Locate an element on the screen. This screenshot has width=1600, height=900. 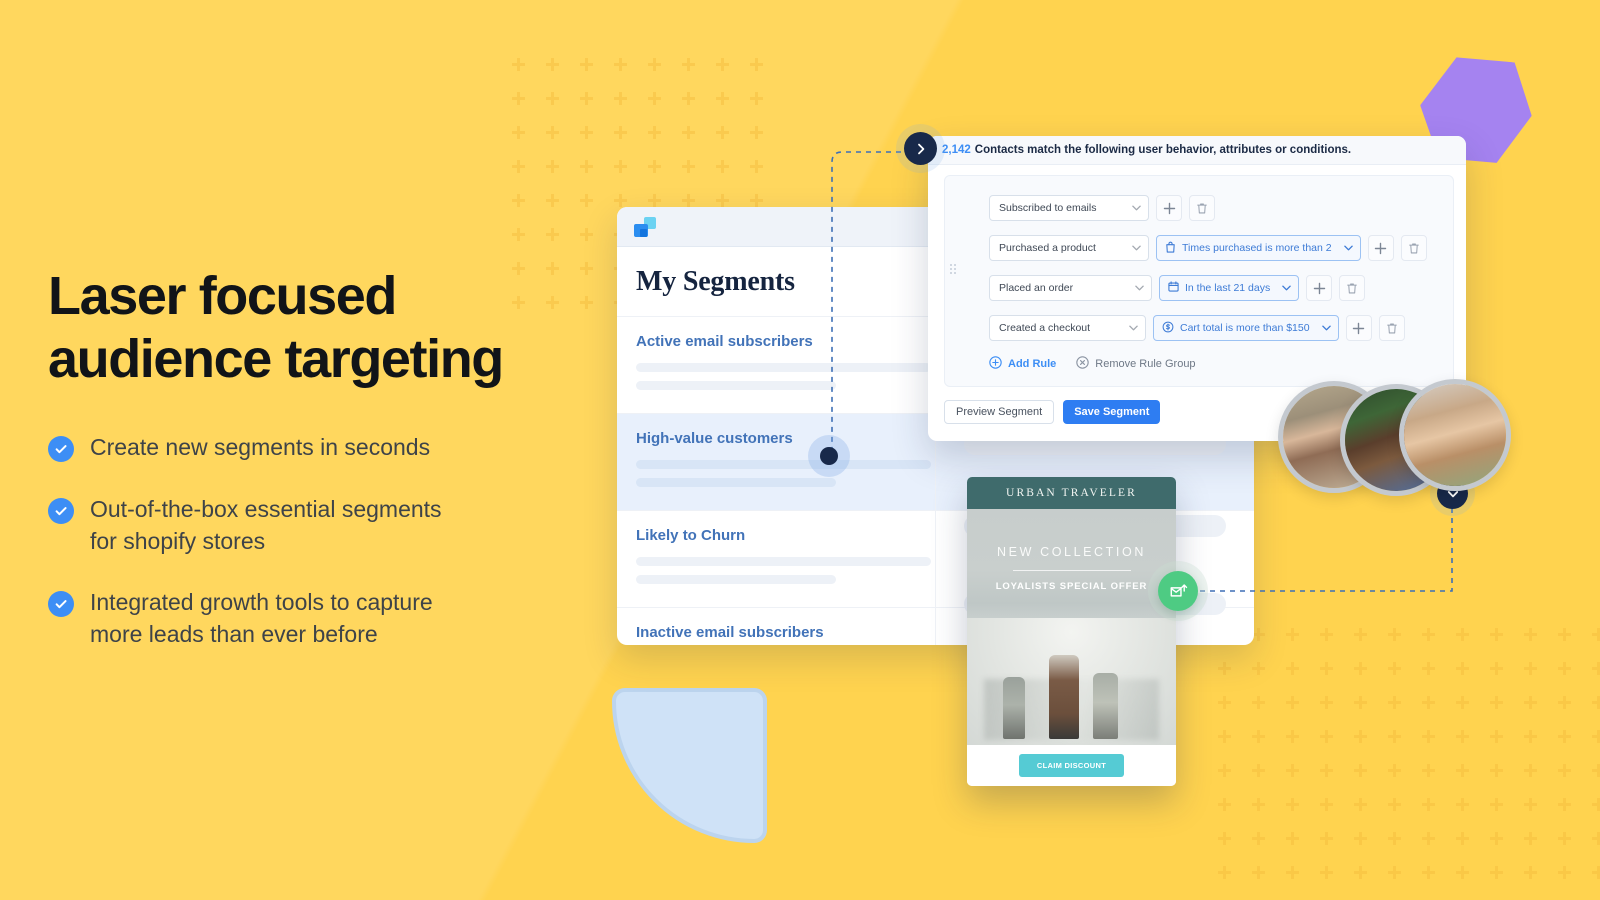
rule-condition-select: Times purchased is more than 2 is located at coordinates (1258, 248).